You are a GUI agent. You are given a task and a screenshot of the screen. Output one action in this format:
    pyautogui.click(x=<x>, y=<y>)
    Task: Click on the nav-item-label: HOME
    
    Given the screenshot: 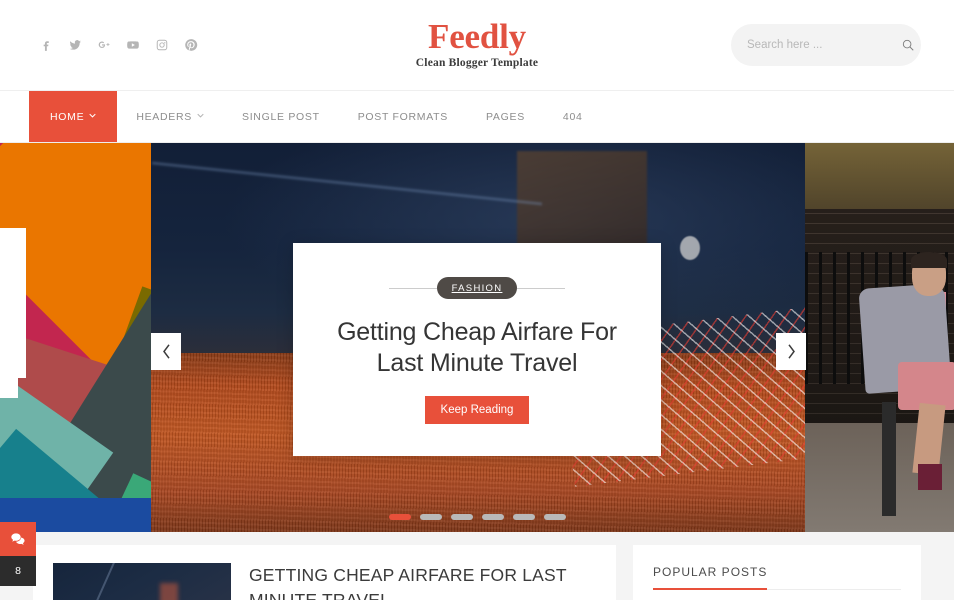 What is the action you would take?
    pyautogui.click(x=67, y=116)
    